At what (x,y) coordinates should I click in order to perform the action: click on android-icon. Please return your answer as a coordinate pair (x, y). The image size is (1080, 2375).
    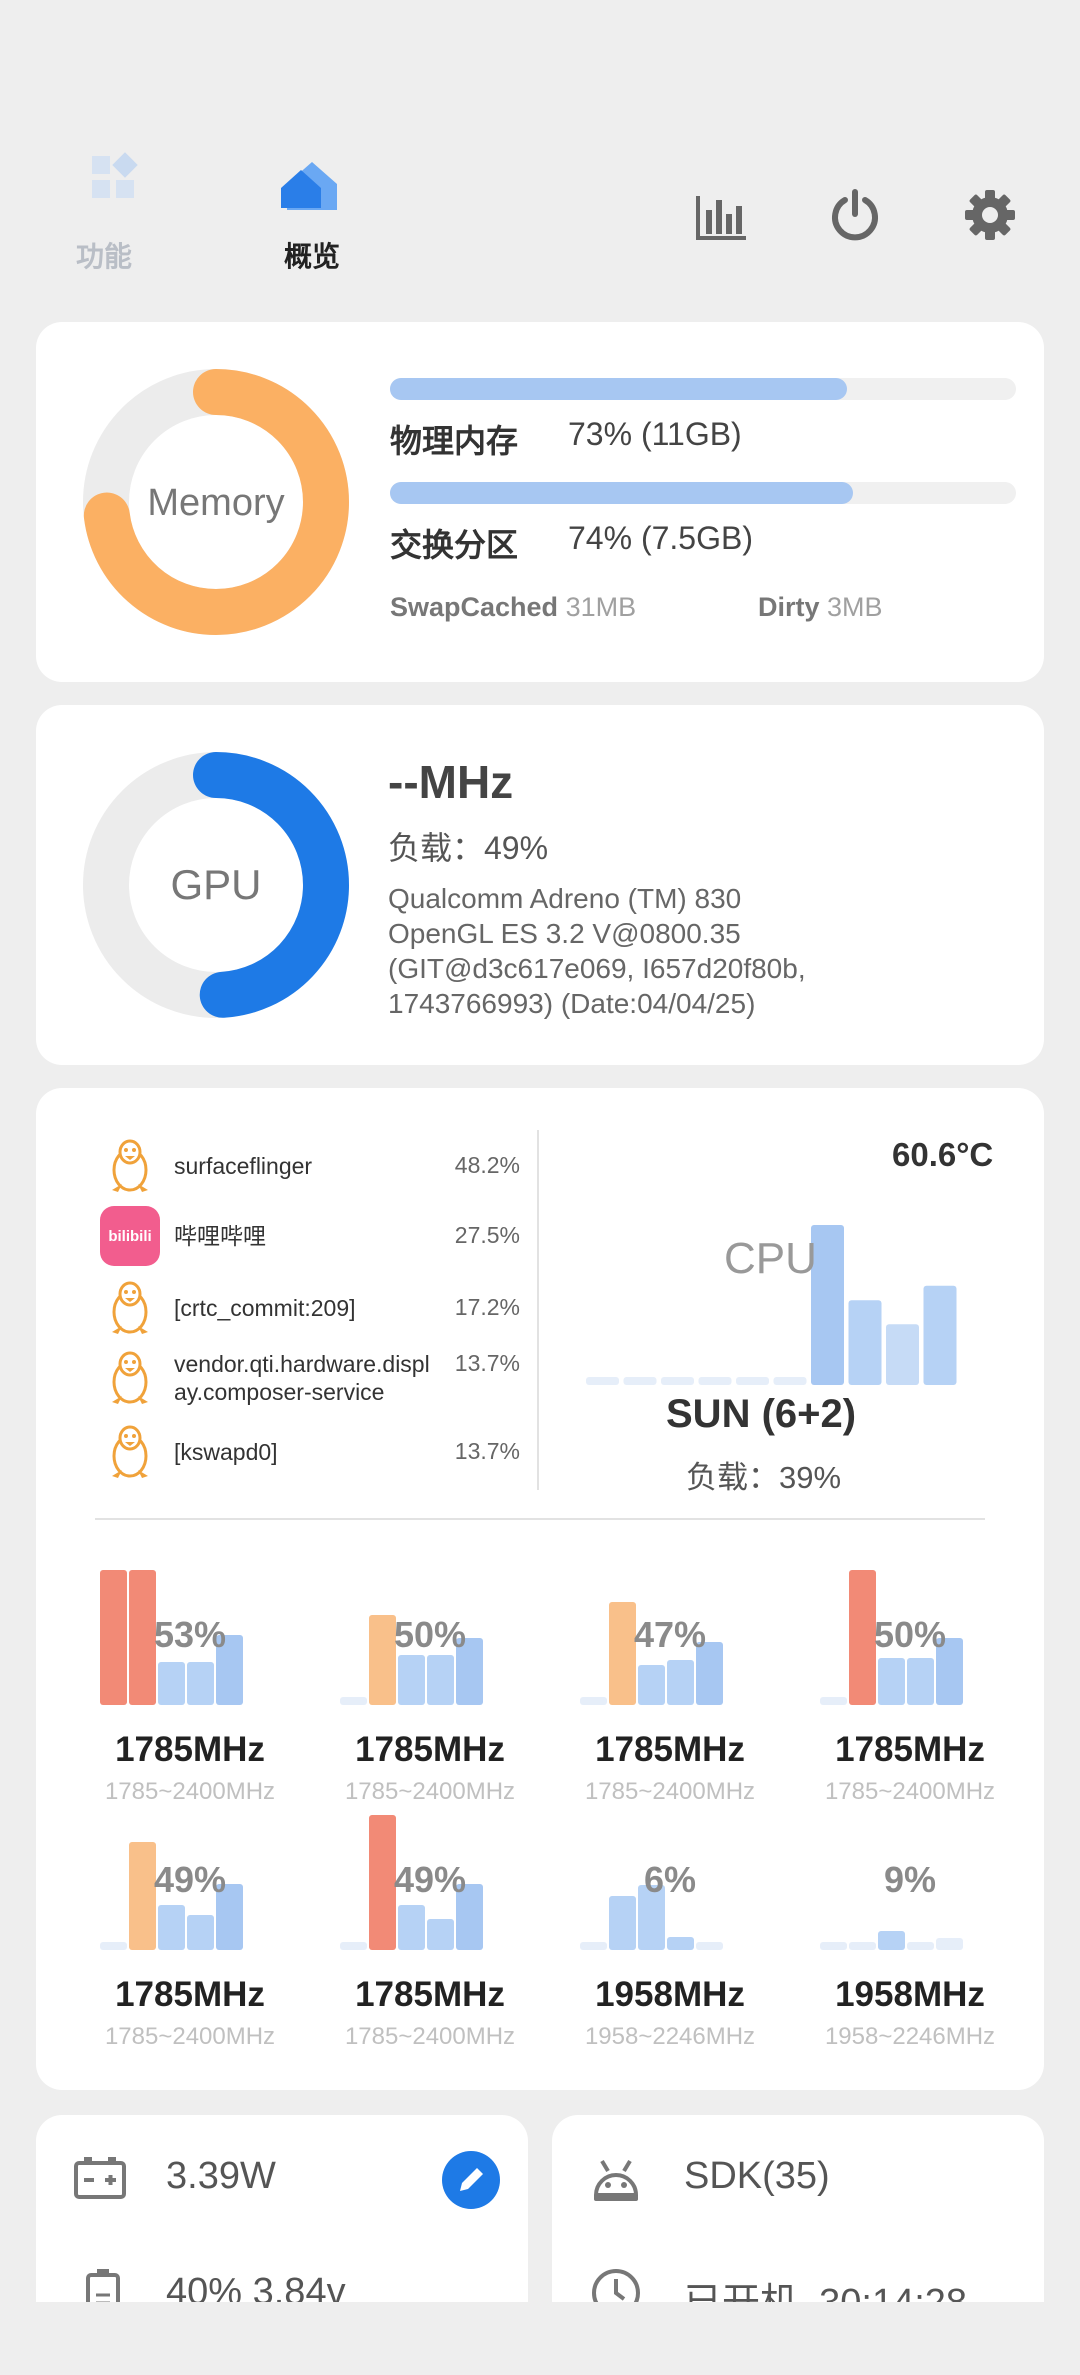
    Looking at the image, I should click on (616, 2180).